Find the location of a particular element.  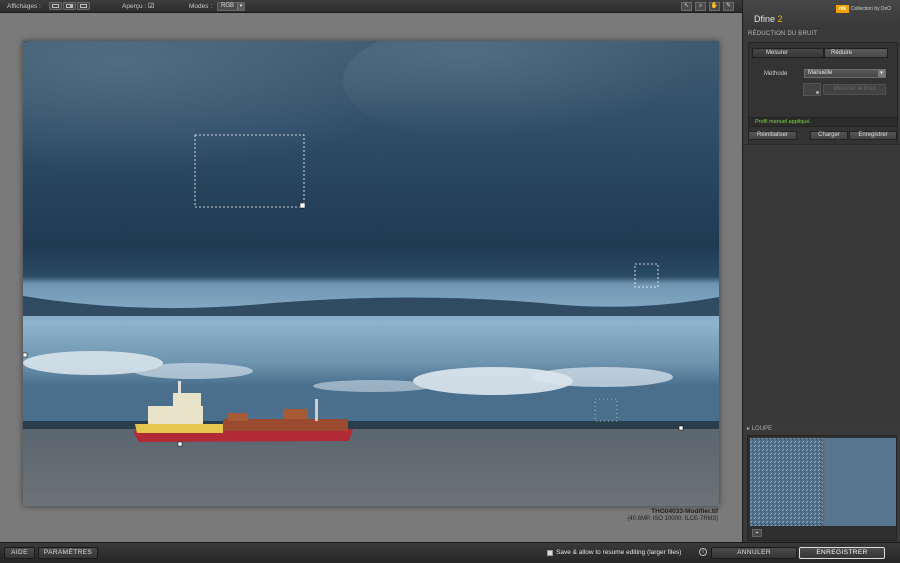

loupe-image is located at coordinates (823, 482).